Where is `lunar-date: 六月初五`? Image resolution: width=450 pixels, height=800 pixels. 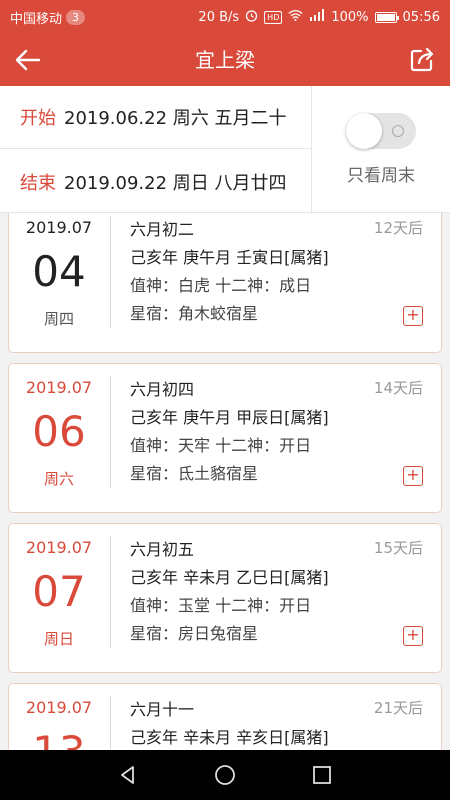 lunar-date: 六月初五 is located at coordinates (162, 549).